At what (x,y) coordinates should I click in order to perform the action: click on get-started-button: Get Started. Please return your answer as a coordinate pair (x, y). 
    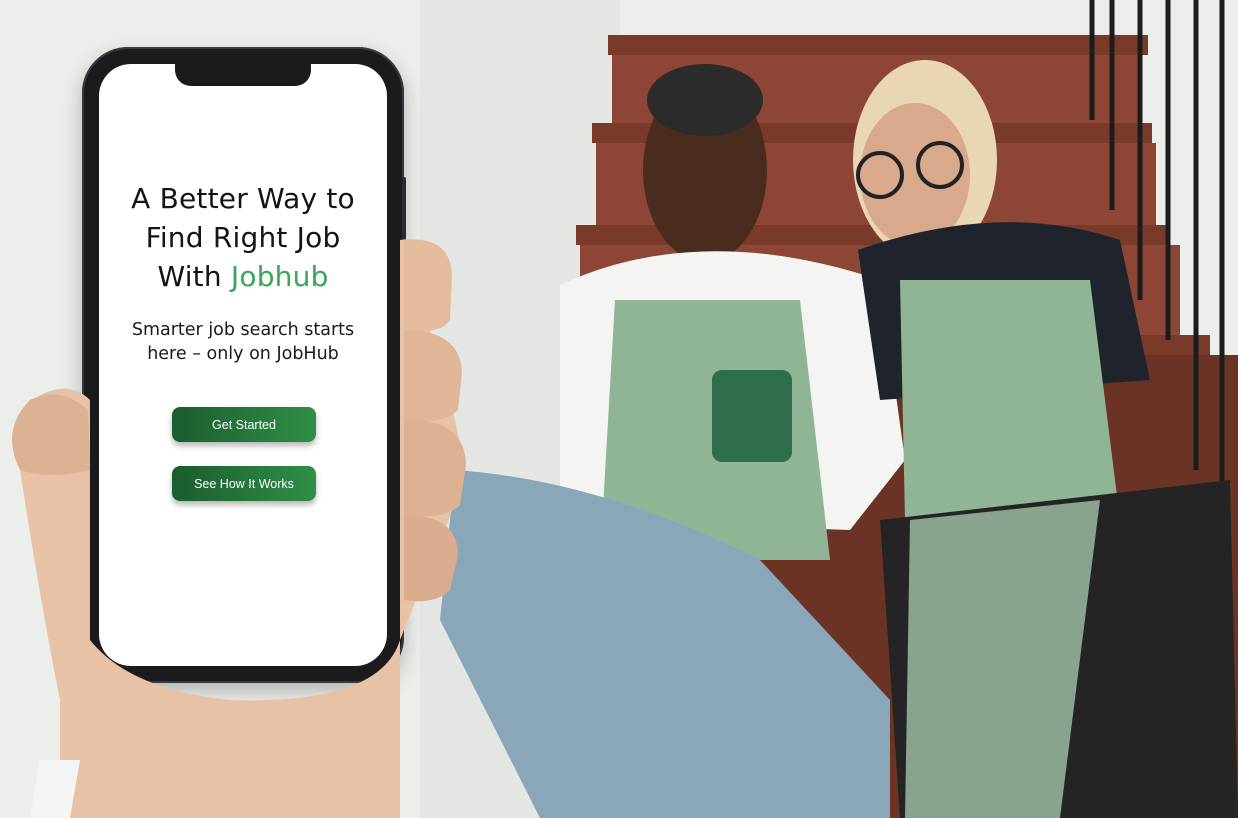
    Looking at the image, I should click on (244, 424).